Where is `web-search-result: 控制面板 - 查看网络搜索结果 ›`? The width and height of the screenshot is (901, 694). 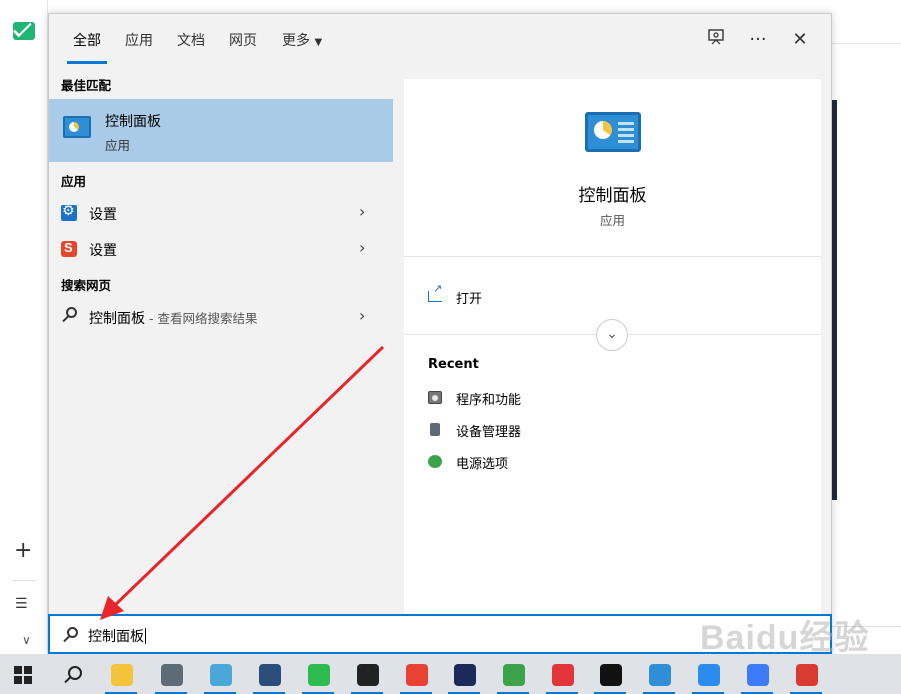 web-search-result: 控制面板 - 查看网络搜索结果 › is located at coordinates (221, 317).